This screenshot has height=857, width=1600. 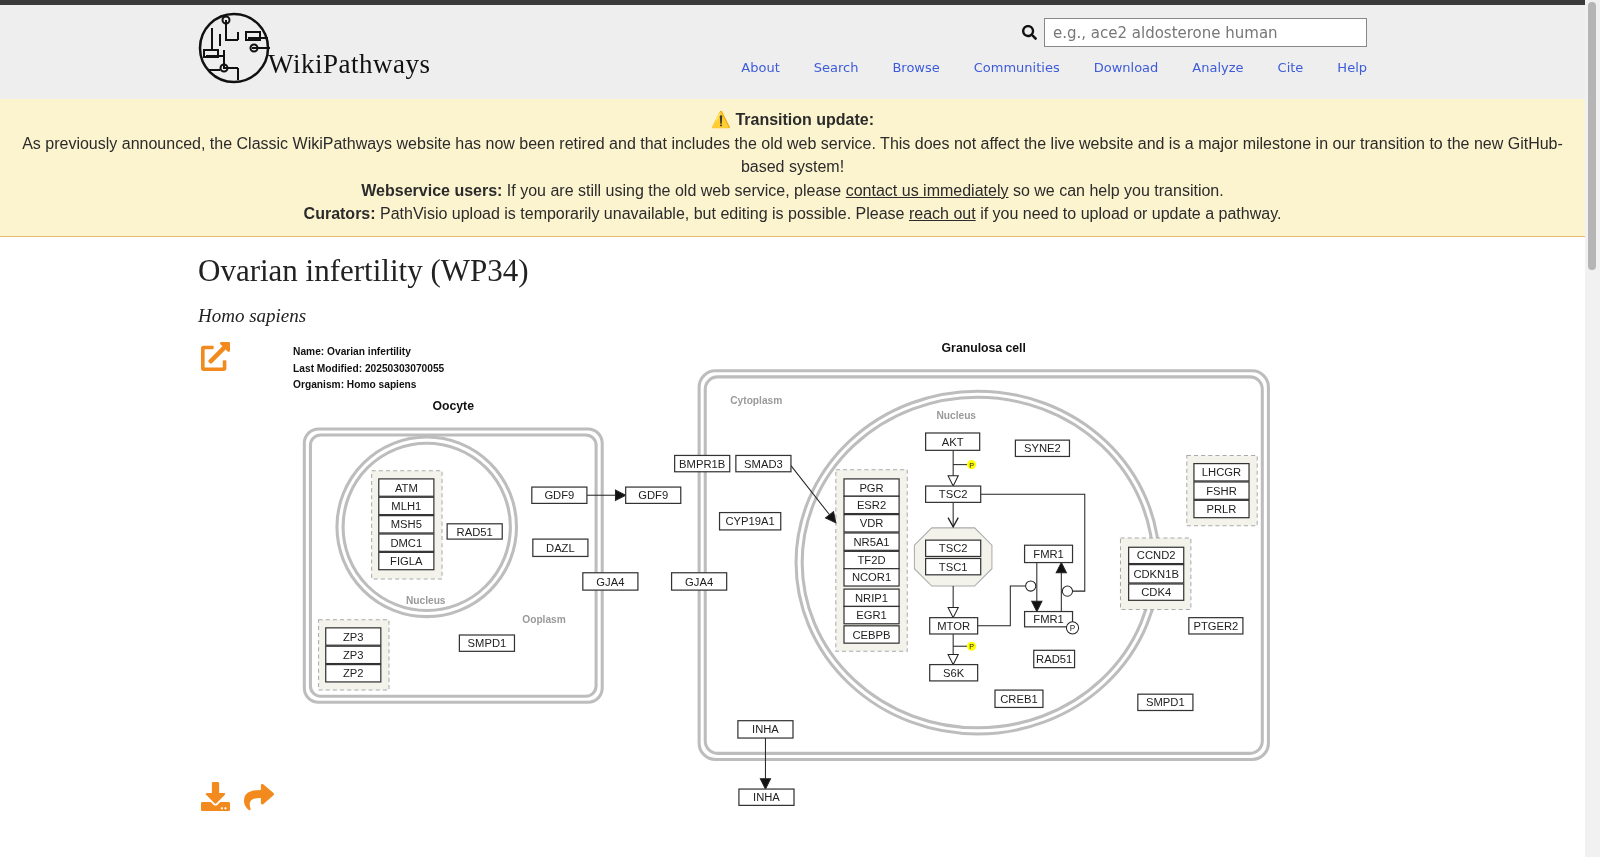 I want to click on diagram-info: Name: Ovarian infertility, so click(x=352, y=351).